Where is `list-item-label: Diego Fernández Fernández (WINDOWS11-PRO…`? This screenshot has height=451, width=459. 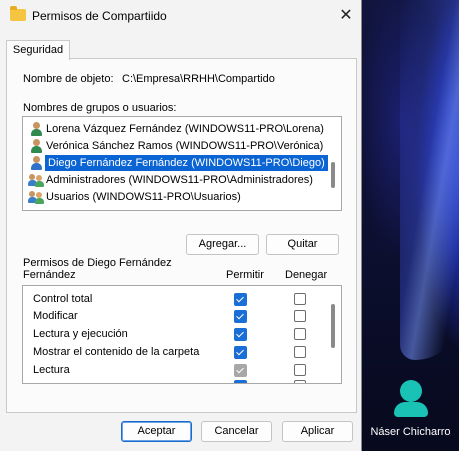 list-item-label: Diego Fernández Fernández (WINDOWS11-PRO… is located at coordinates (186, 163).